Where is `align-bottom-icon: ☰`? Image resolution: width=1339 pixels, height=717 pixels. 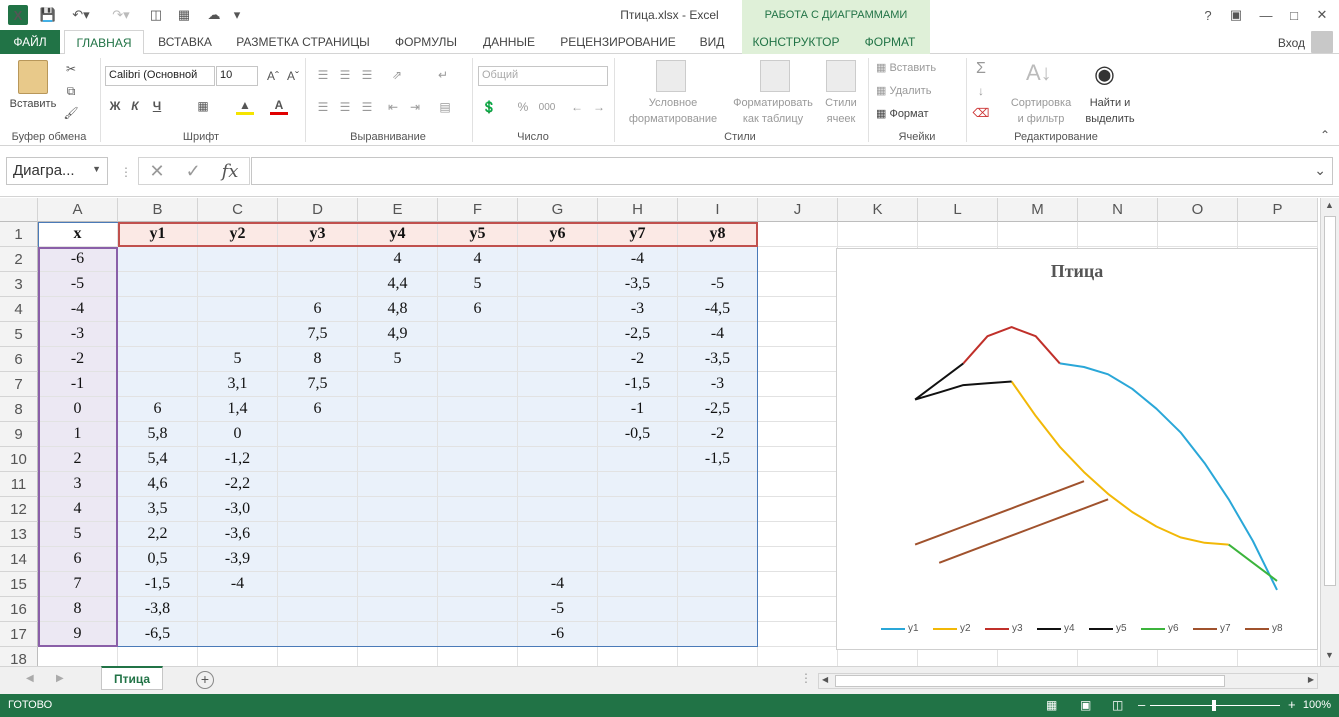 align-bottom-icon: ☰ is located at coordinates (367, 75).